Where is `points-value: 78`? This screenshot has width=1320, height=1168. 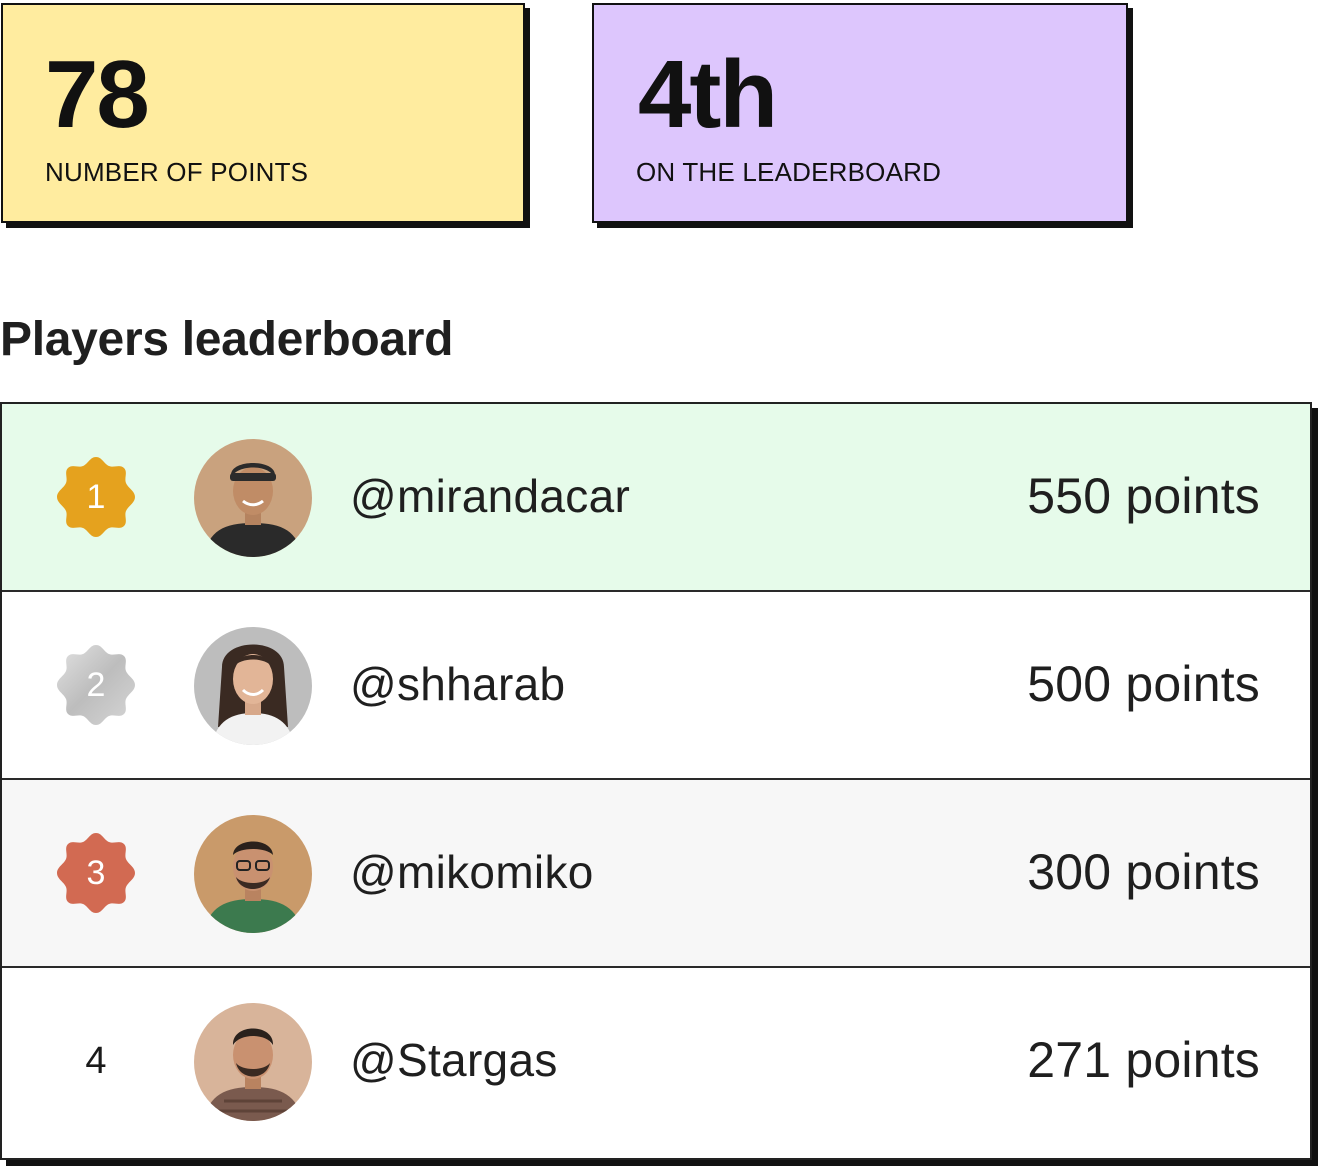 points-value: 78 is located at coordinates (97, 94).